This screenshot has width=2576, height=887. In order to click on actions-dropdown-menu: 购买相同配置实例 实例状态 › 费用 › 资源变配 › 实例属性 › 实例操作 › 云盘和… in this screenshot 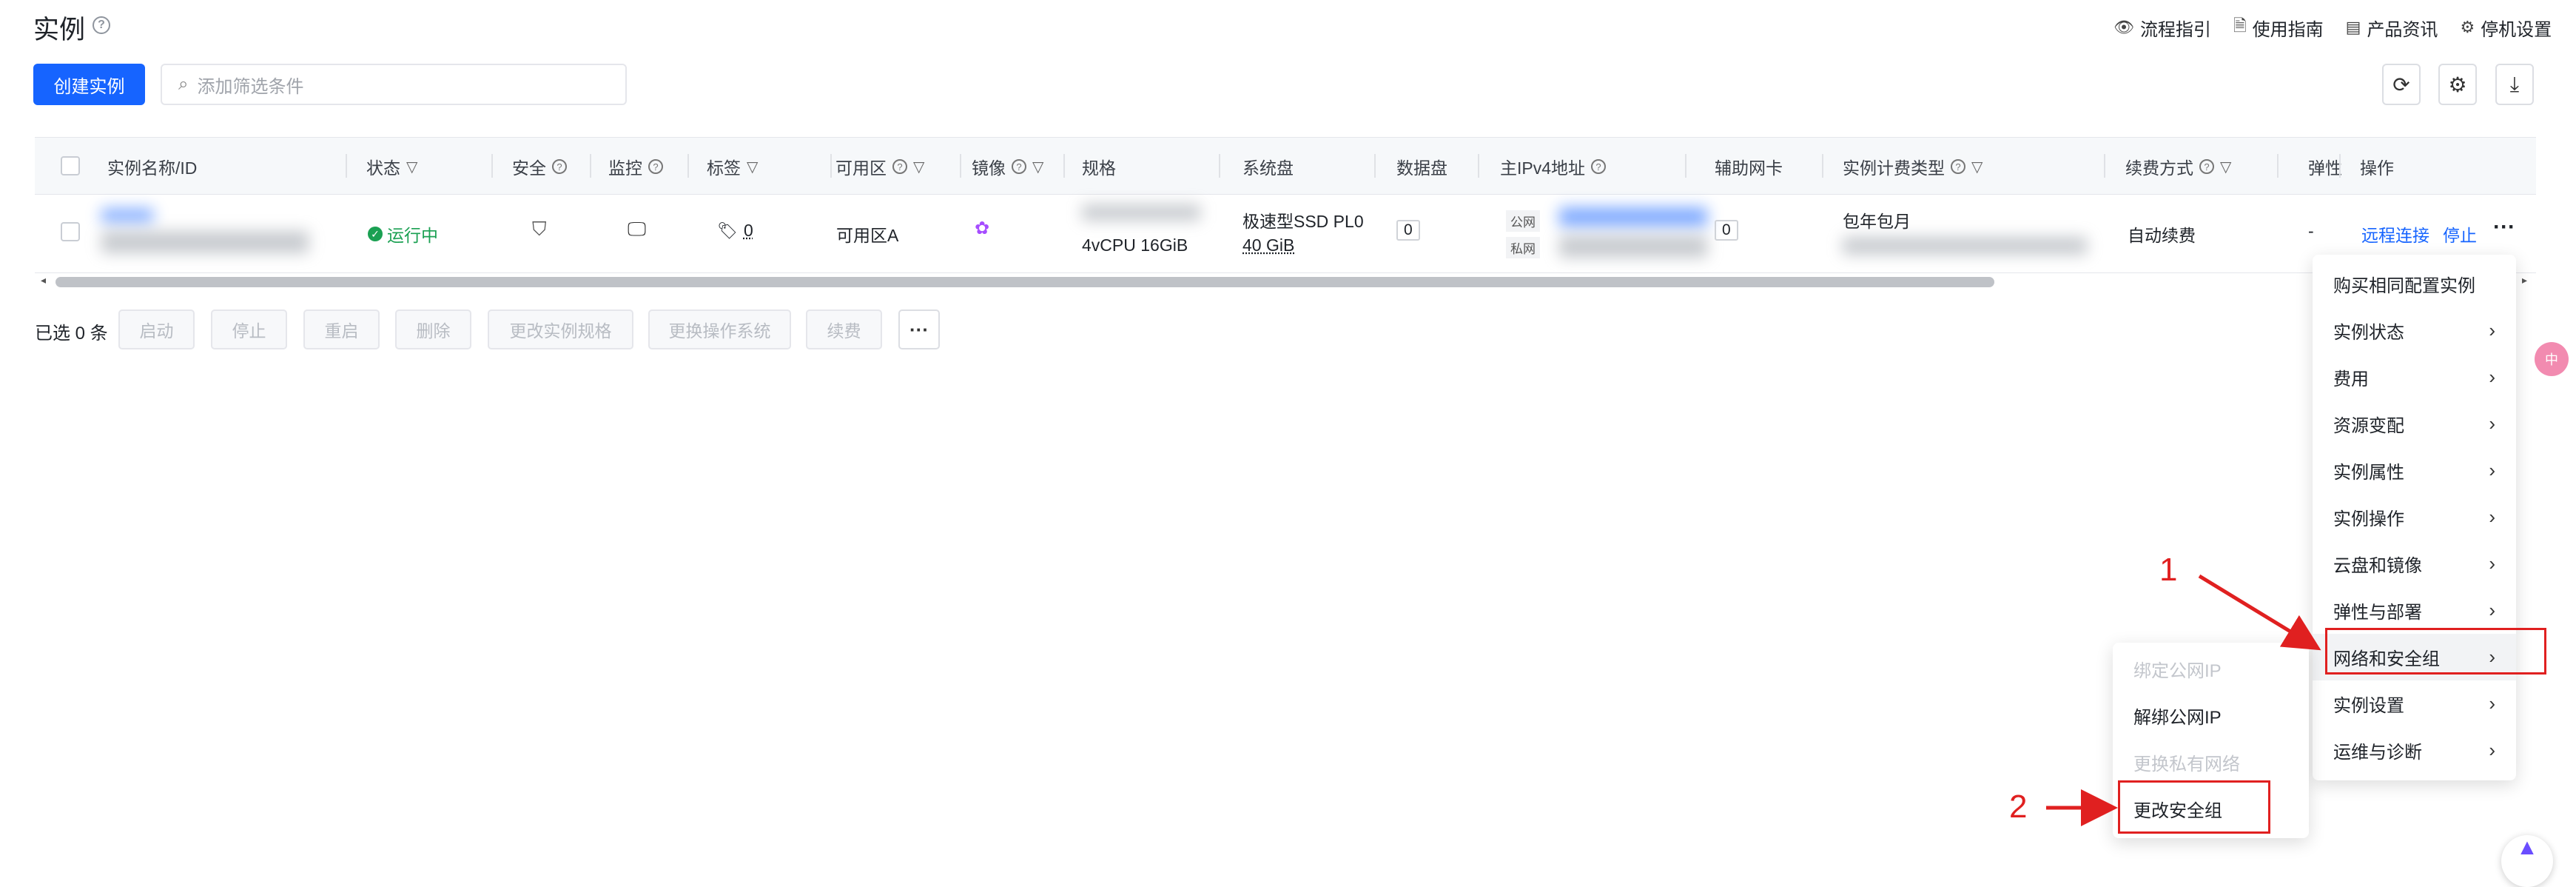, I will do `click(2414, 518)`.